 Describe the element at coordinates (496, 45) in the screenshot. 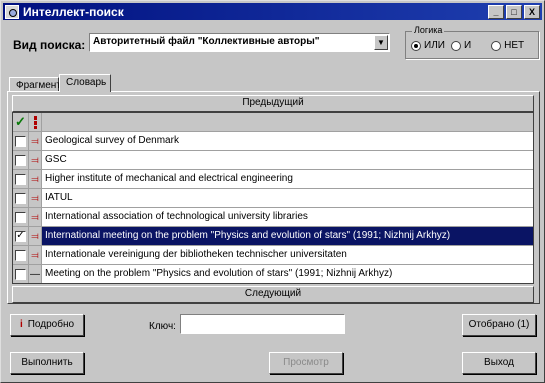

I see `radio-not` at that location.